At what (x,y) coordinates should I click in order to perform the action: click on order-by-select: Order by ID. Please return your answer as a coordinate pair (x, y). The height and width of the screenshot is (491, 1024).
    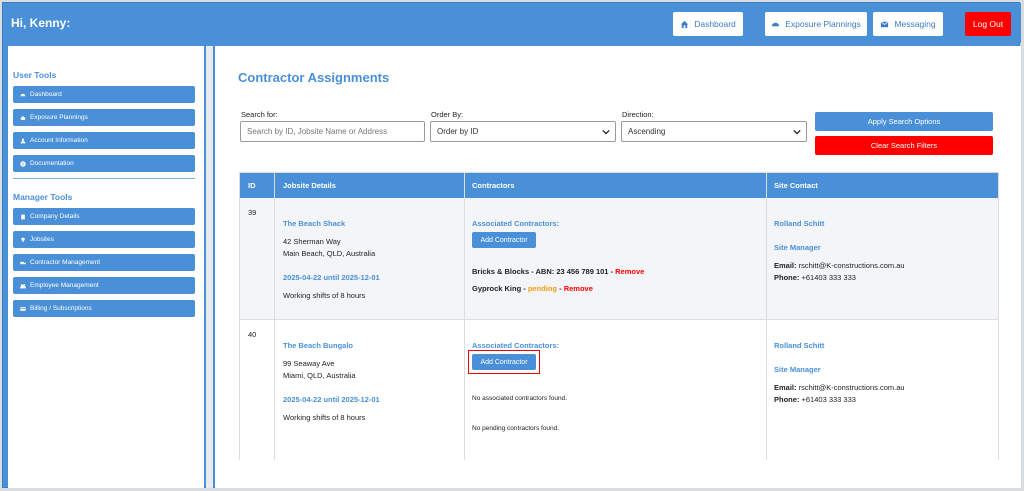
    Looking at the image, I should click on (523, 131).